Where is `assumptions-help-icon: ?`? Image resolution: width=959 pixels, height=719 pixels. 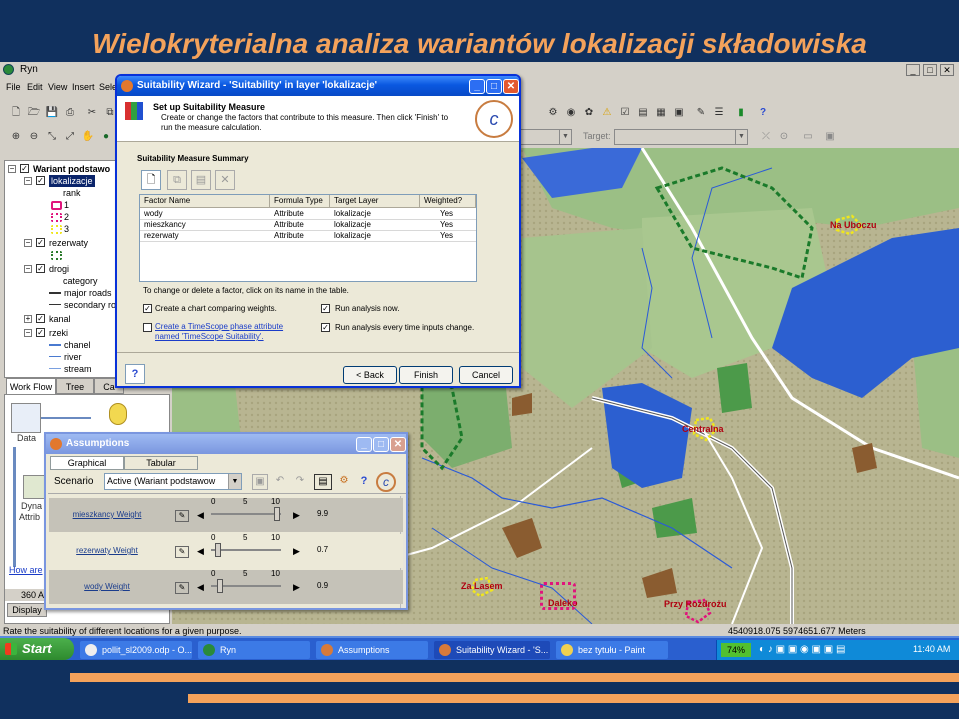 assumptions-help-icon: ? is located at coordinates (364, 482).